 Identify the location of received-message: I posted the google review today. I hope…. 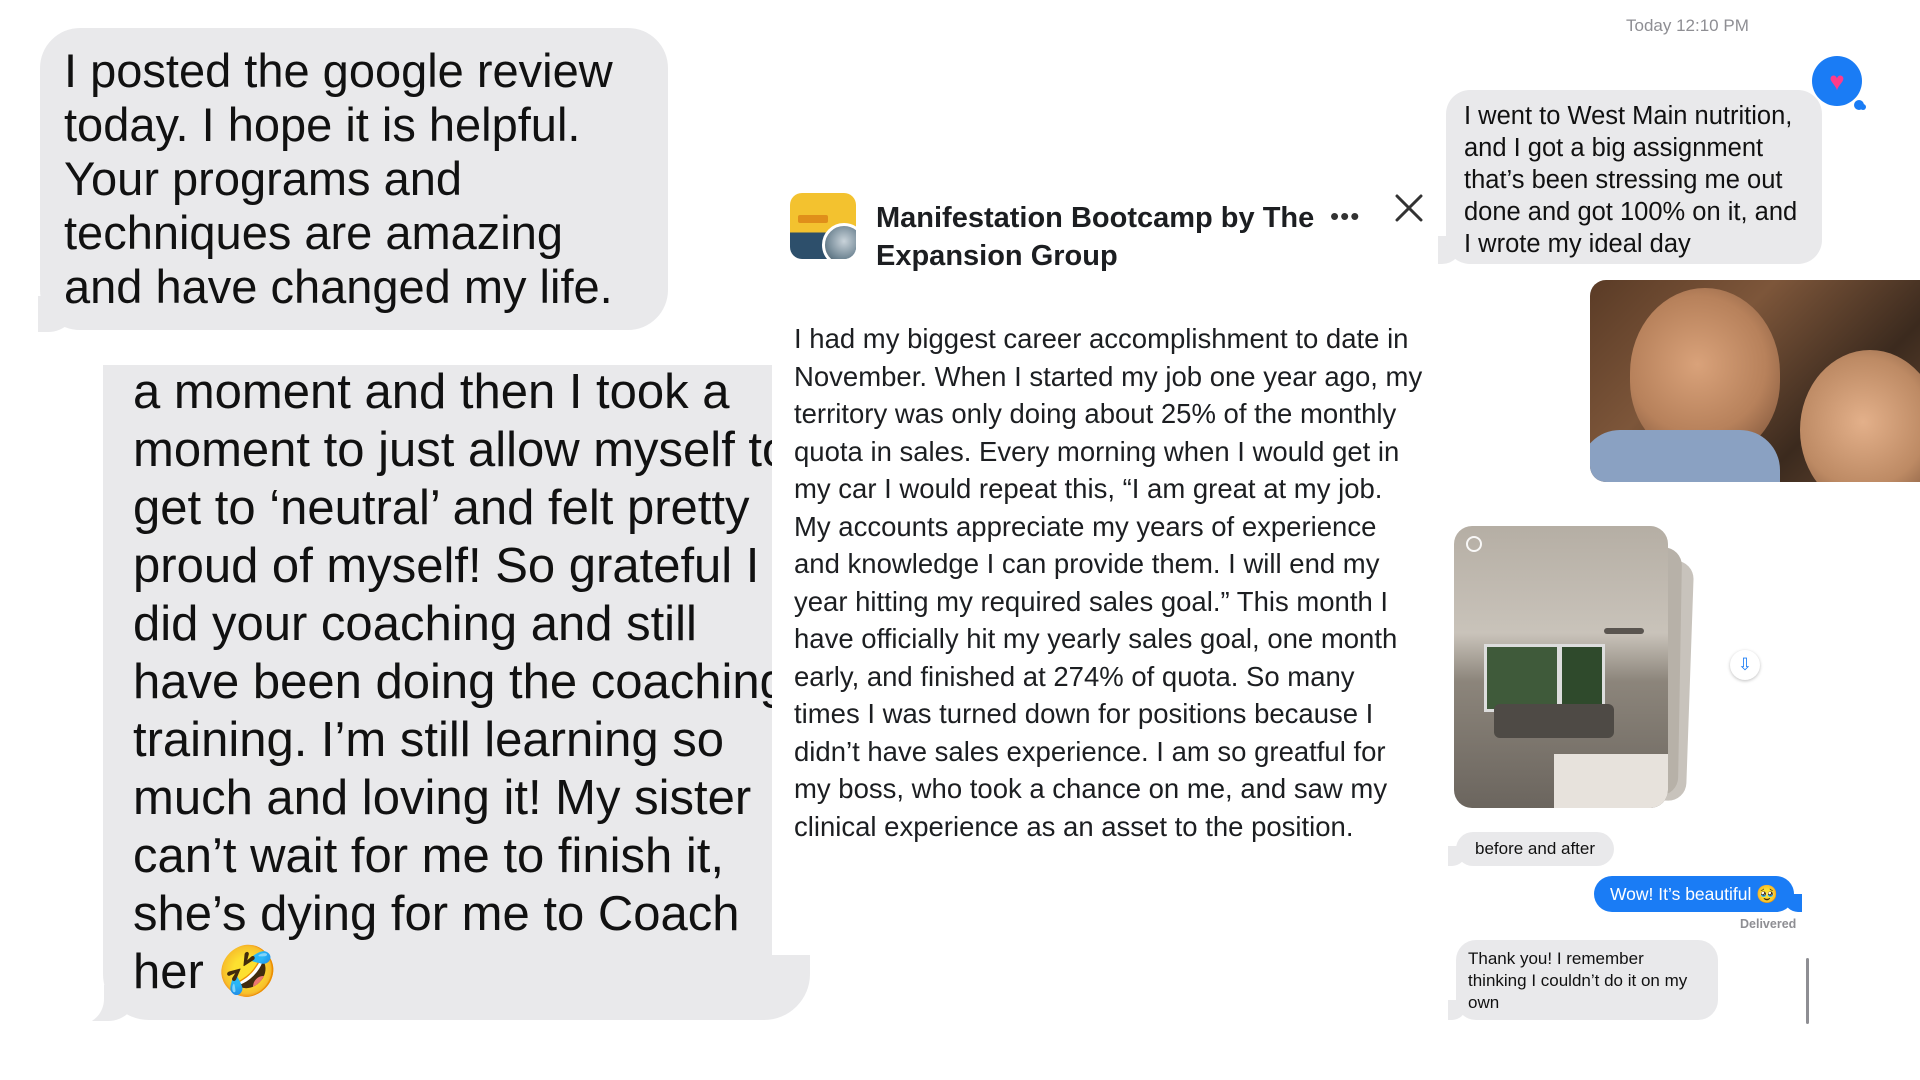
(354, 179).